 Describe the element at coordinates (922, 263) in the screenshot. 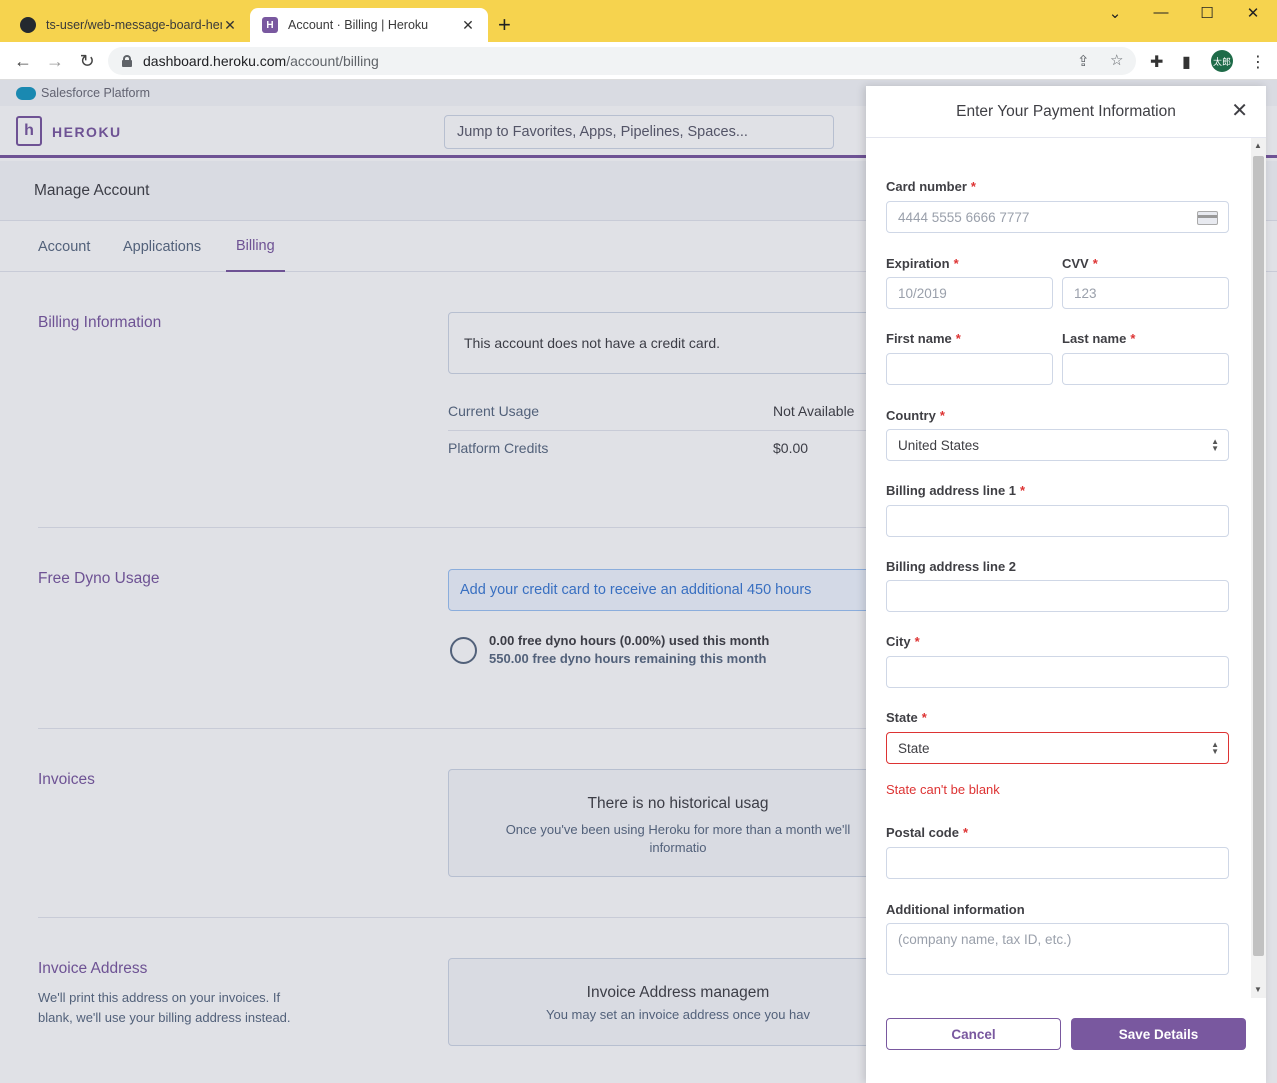

I see `expiration-label: Expiration *` at that location.